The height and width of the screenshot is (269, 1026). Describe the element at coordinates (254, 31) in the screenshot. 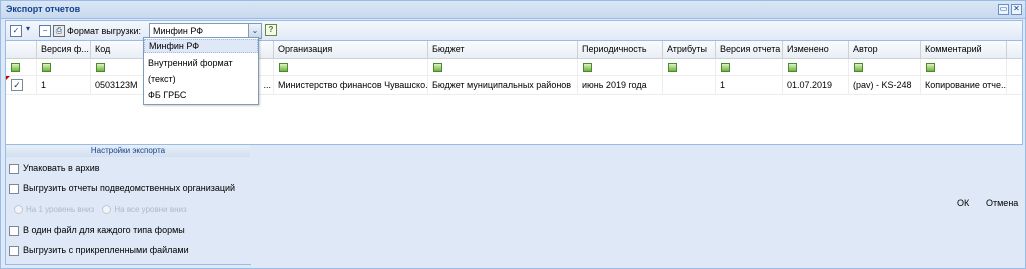

I see `chevron-down-icon: ⌄` at that location.